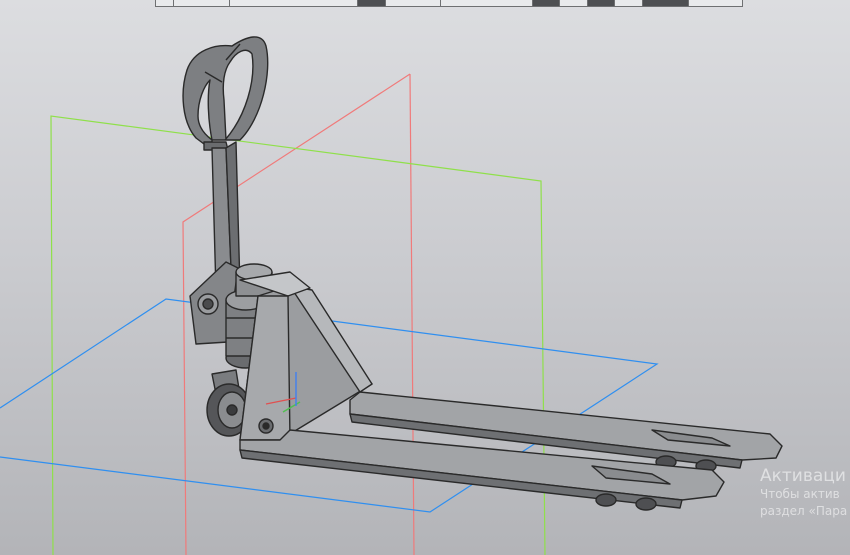 Image resolution: width=850 pixels, height=555 pixels. What do you see at coordinates (804, 511) in the screenshot?
I see `watermark-line-2: раздел «Пара` at bounding box center [804, 511].